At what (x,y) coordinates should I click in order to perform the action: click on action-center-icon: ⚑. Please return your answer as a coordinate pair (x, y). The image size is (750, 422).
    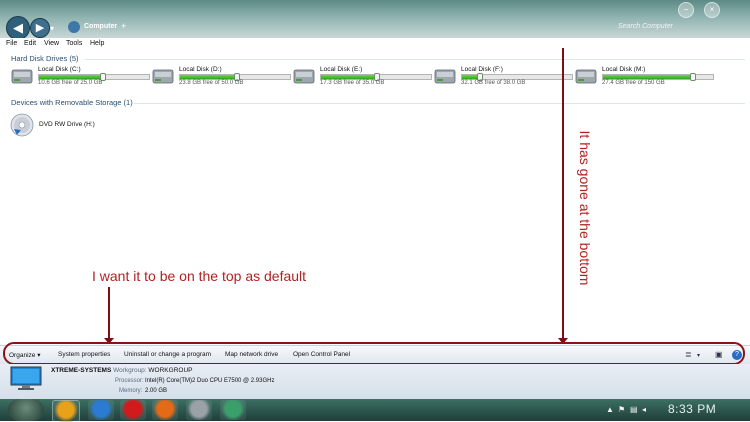
    Looking at the image, I should click on (621, 409).